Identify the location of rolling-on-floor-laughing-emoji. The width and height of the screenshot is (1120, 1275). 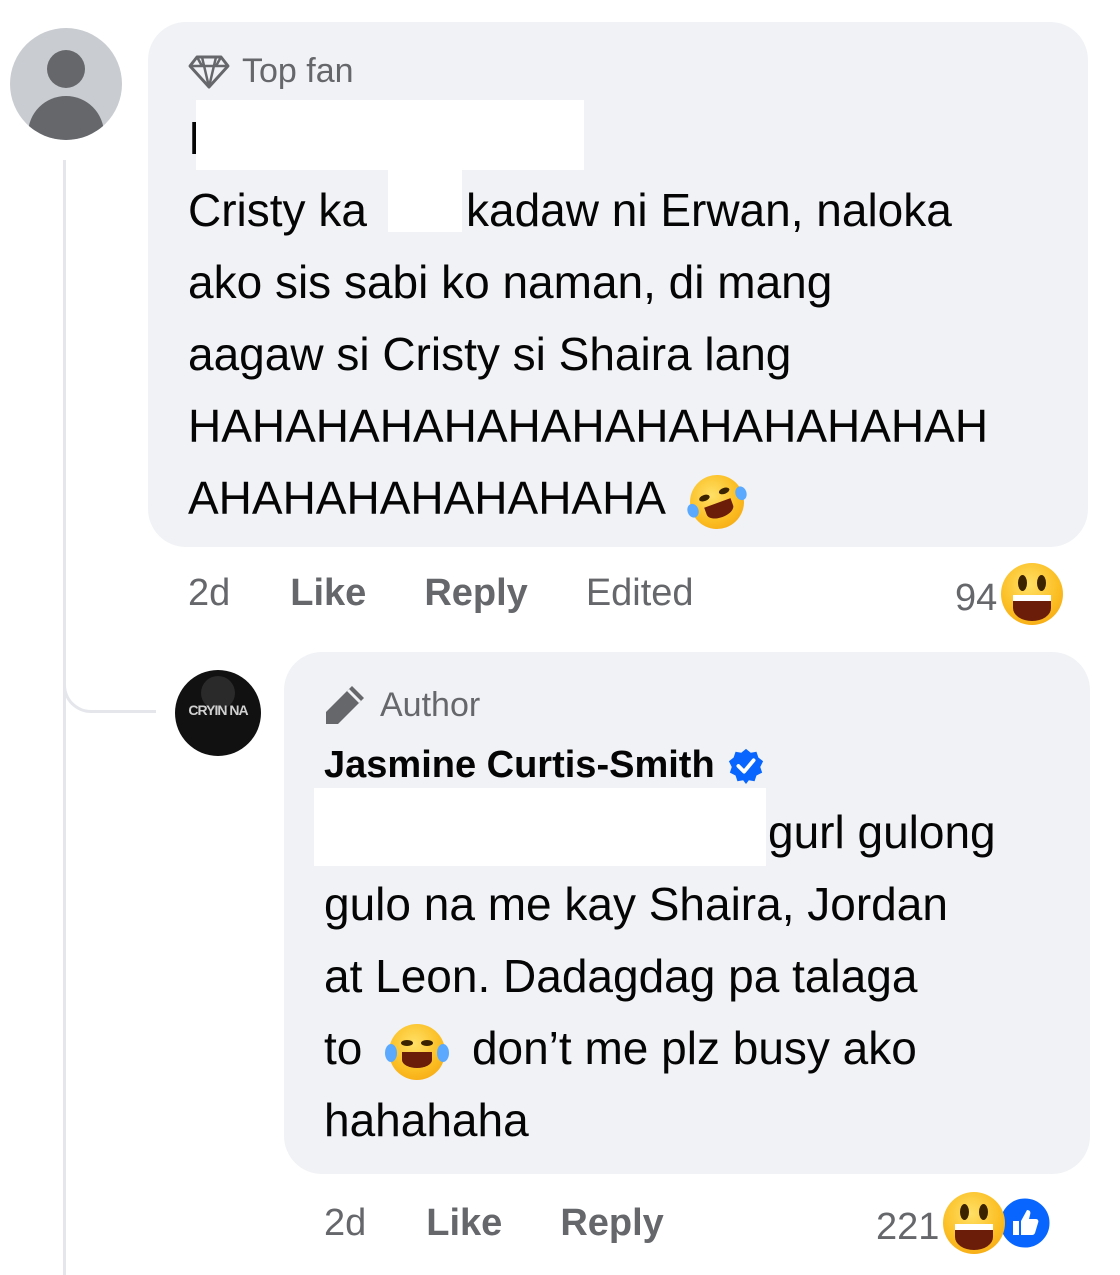
(717, 501).